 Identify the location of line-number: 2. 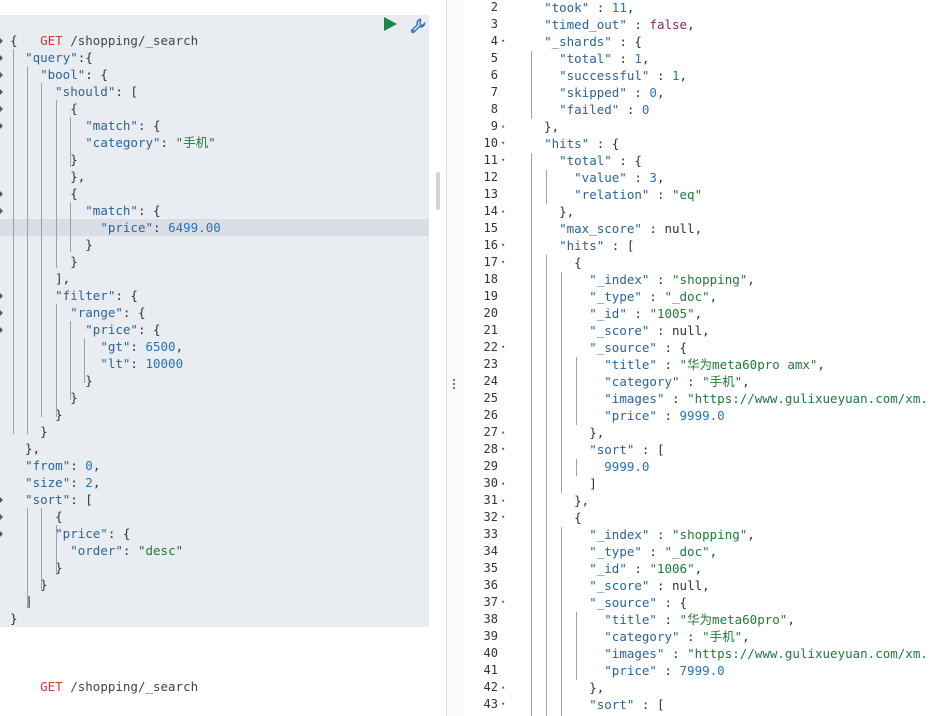
(494, 7).